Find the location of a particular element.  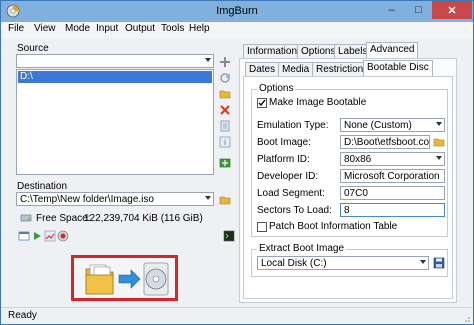

destination-path-dropdown: C:\Temp\New folder\Image.iso is located at coordinates (115, 199).